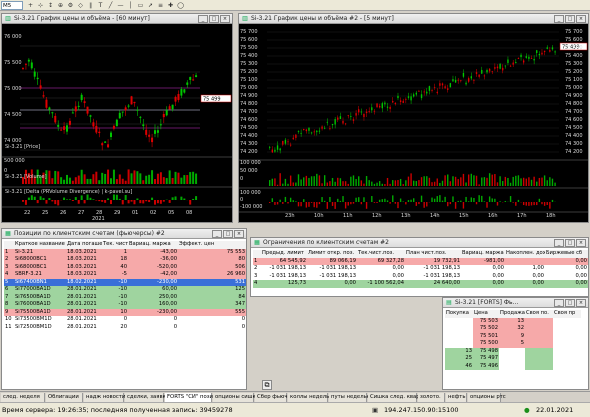  I want to click on column-header: Тек.чист.поз., so click(381, 254).